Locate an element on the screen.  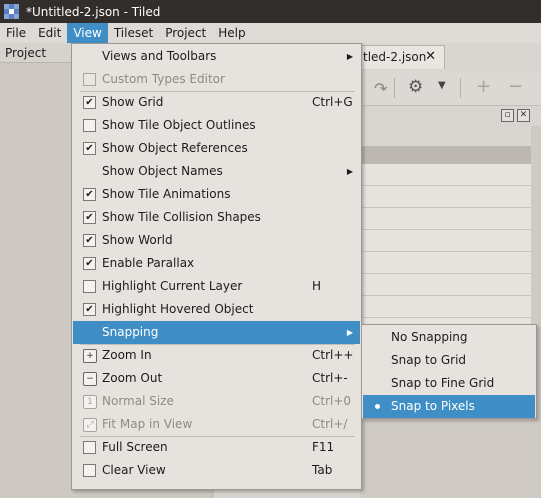
menu-item-label: Highlight Current Layer is located at coordinates (172, 286).